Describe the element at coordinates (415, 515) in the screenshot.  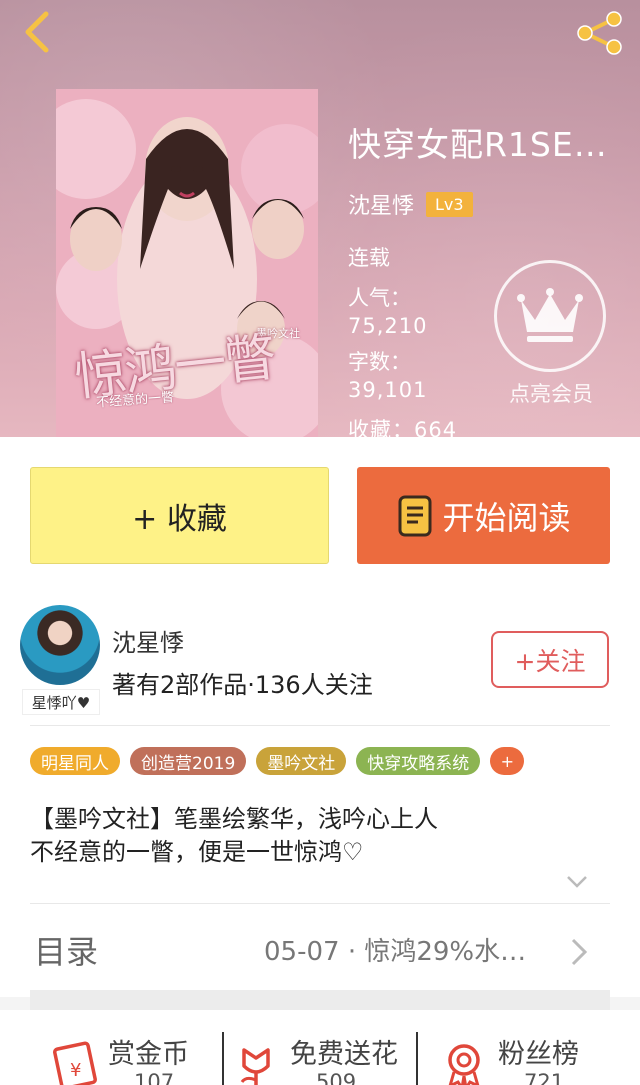
I see `book-icon` at that location.